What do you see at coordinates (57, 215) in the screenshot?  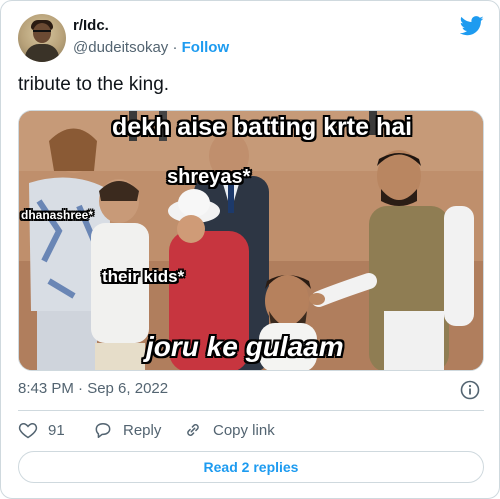 I see `meme-label-dhanashree: dhanashree*` at bounding box center [57, 215].